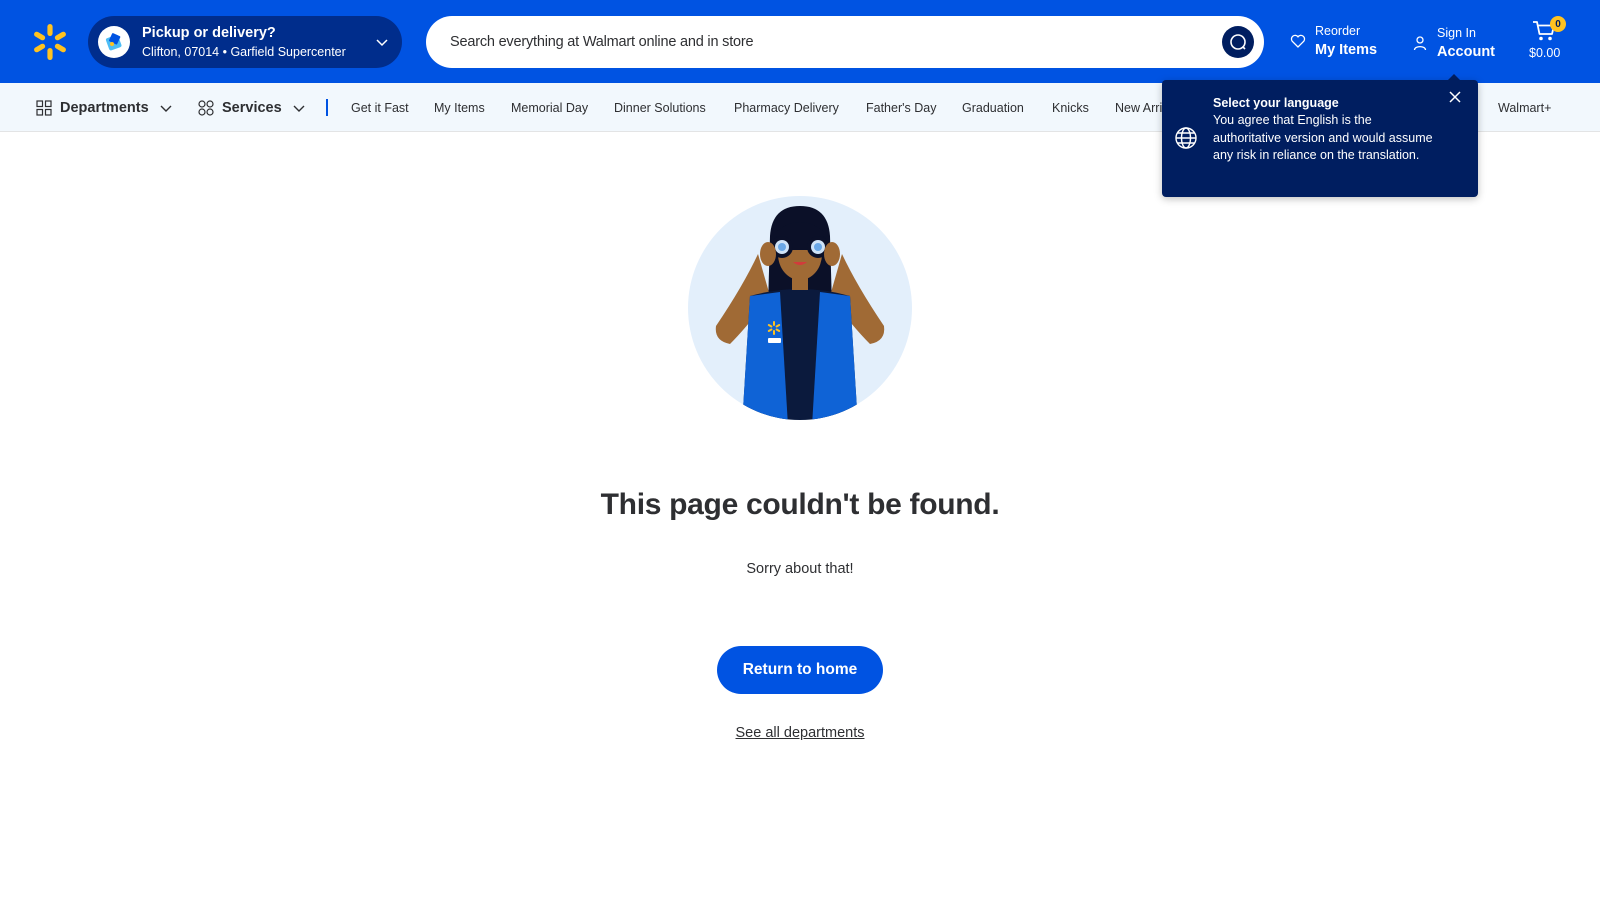 This screenshot has height=900, width=1600. I want to click on heart-icon, so click(1298, 41).